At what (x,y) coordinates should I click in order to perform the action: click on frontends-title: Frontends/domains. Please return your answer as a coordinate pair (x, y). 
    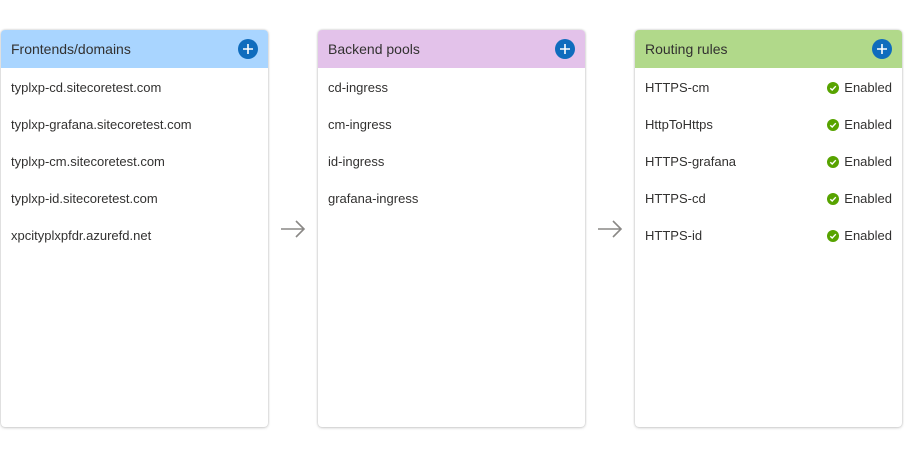
    Looking at the image, I should click on (71, 49).